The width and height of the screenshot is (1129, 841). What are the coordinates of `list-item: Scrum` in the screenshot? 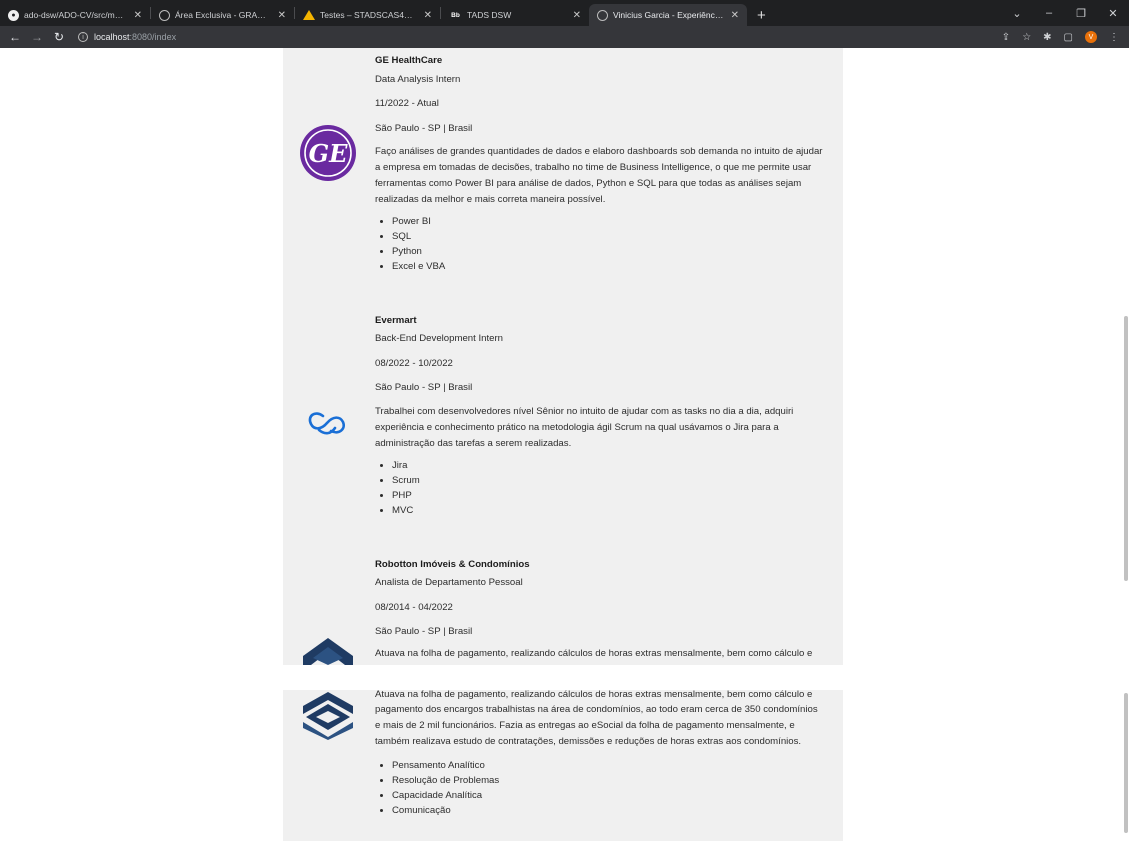 It's located at (406, 480).